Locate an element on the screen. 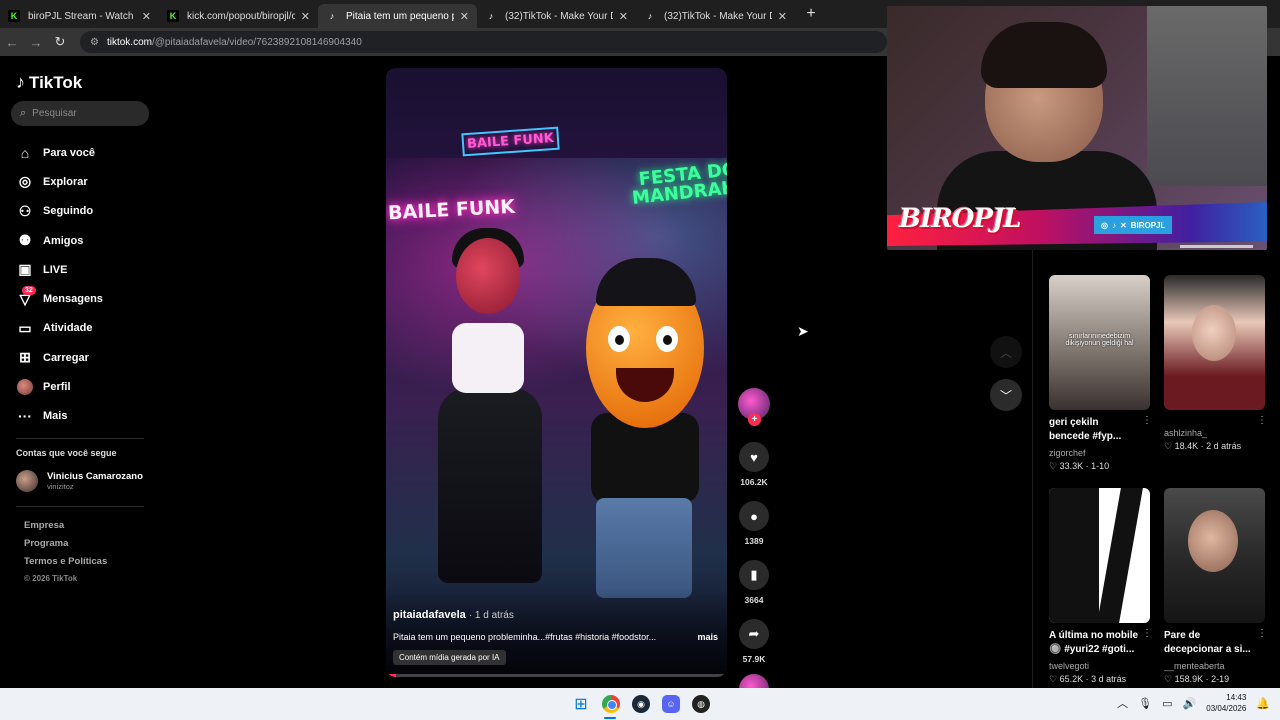 Image resolution: width=1280 pixels, height=720 pixels. copyright: © 2026 TikTok is located at coordinates (51, 578).